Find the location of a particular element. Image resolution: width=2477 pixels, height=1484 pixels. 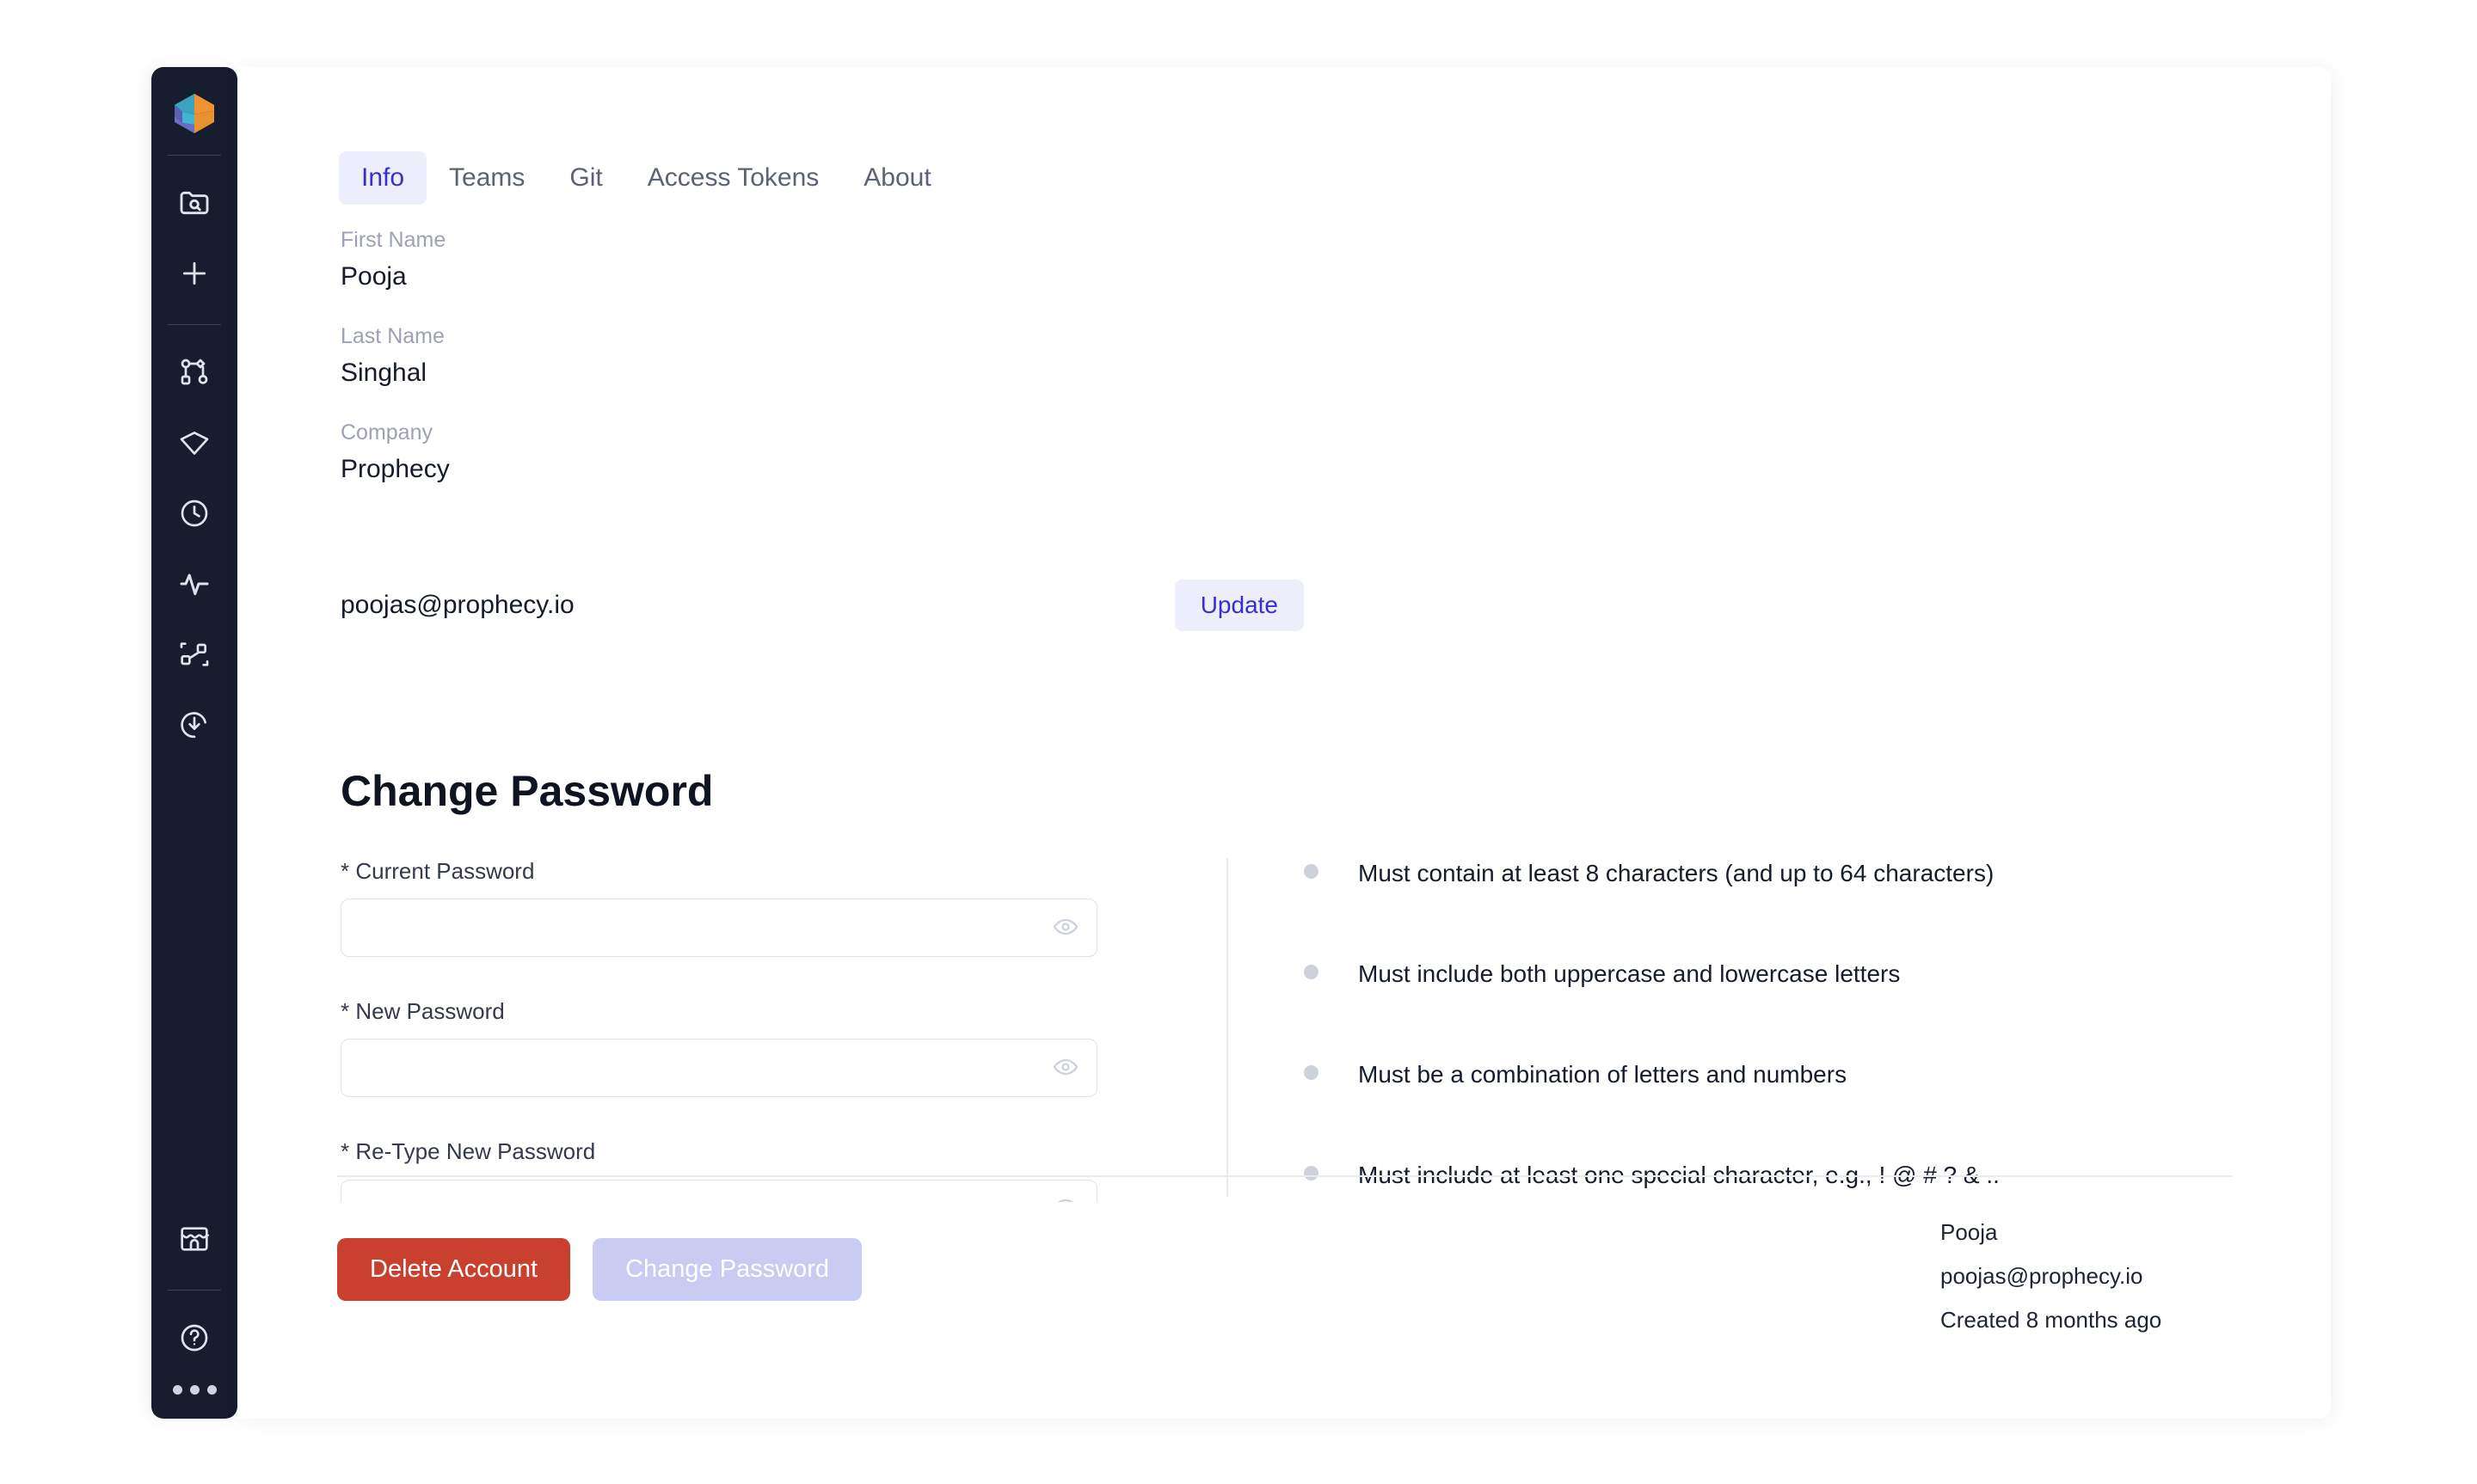

toggle-new-password-visibility is located at coordinates (1066, 1067).